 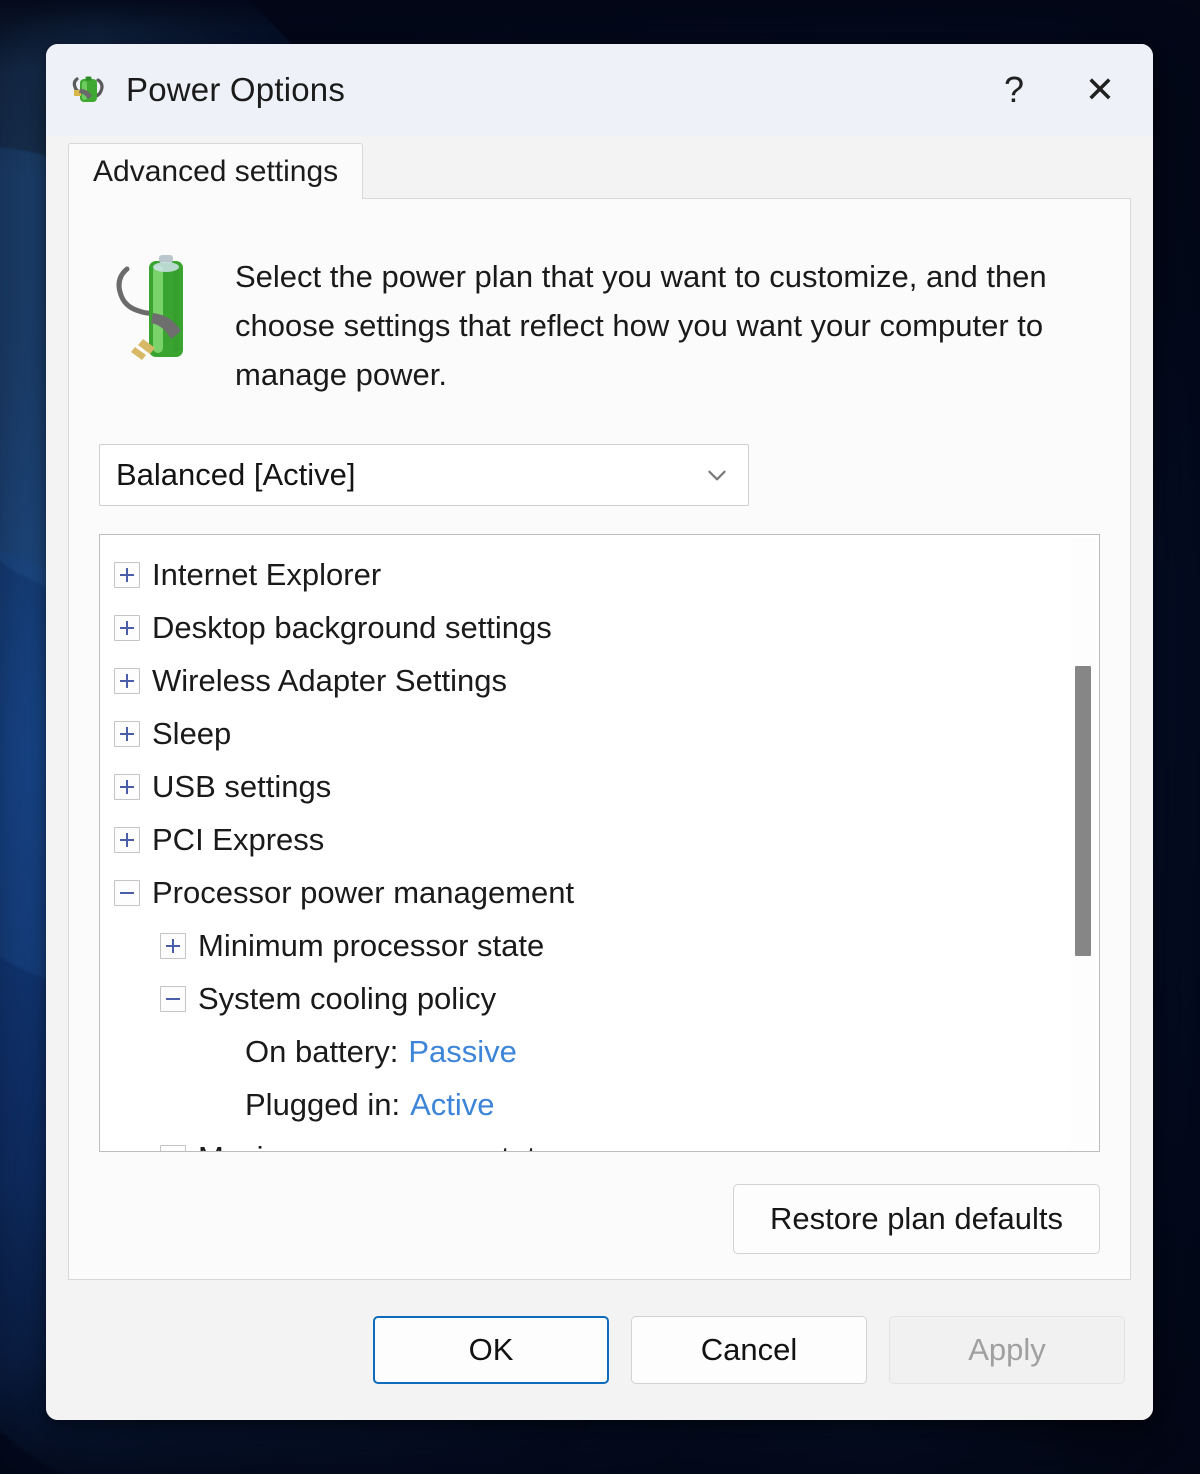 I want to click on tree-item-label: Wireless Adapter Settings, so click(x=329, y=681).